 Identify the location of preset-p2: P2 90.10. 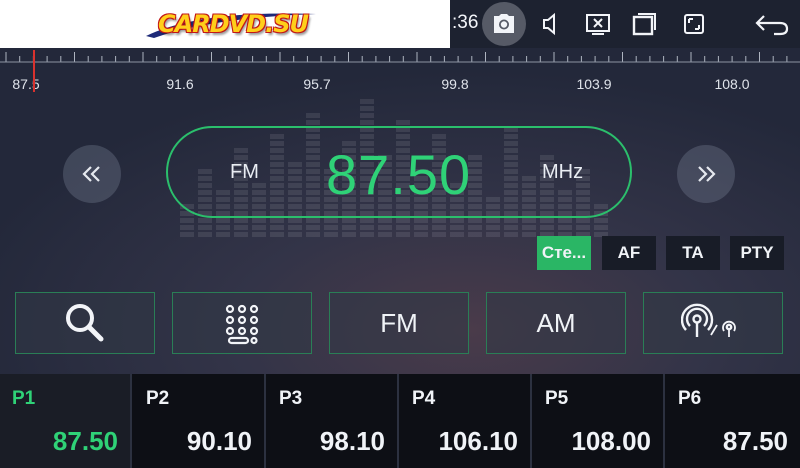
(200, 421).